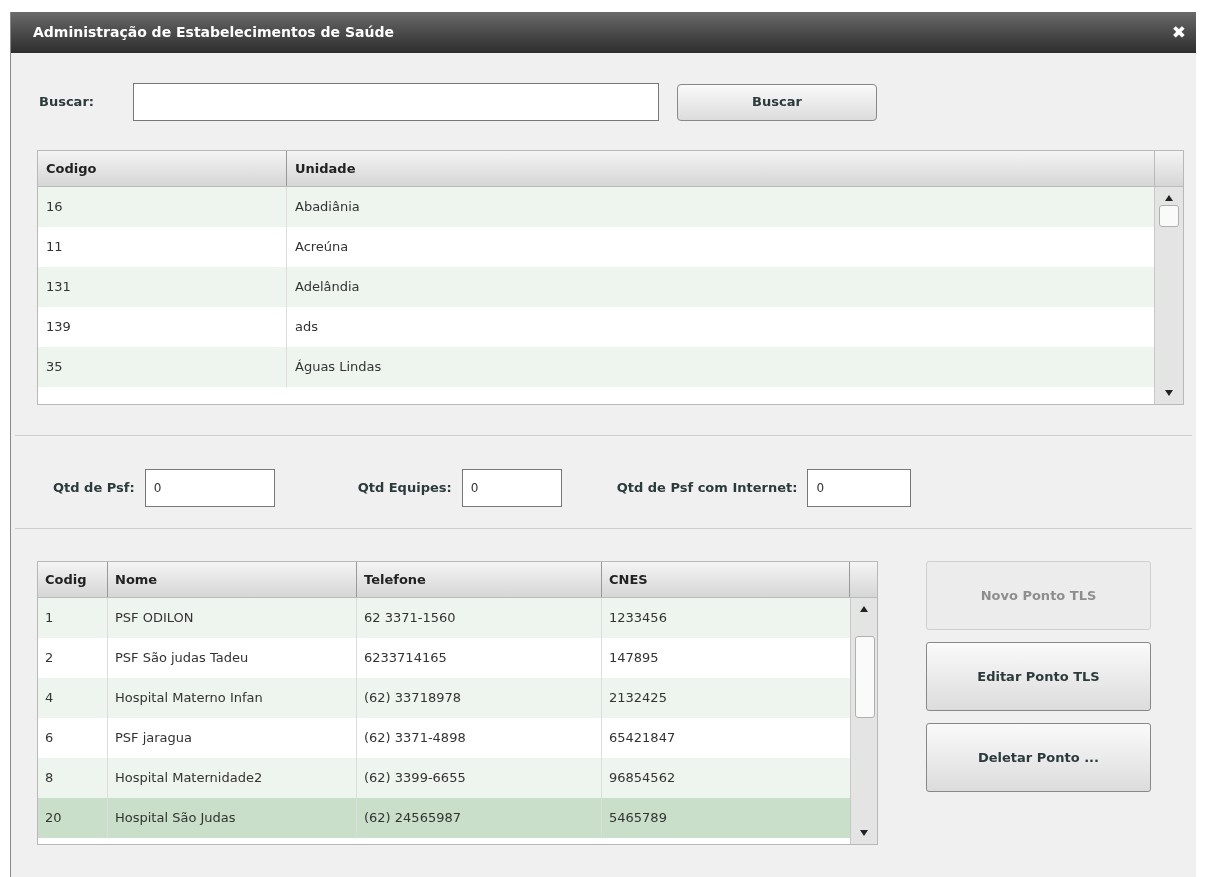 The width and height of the screenshot is (1206, 877). What do you see at coordinates (479, 579) in the screenshot?
I see `column-header: Telefone` at bounding box center [479, 579].